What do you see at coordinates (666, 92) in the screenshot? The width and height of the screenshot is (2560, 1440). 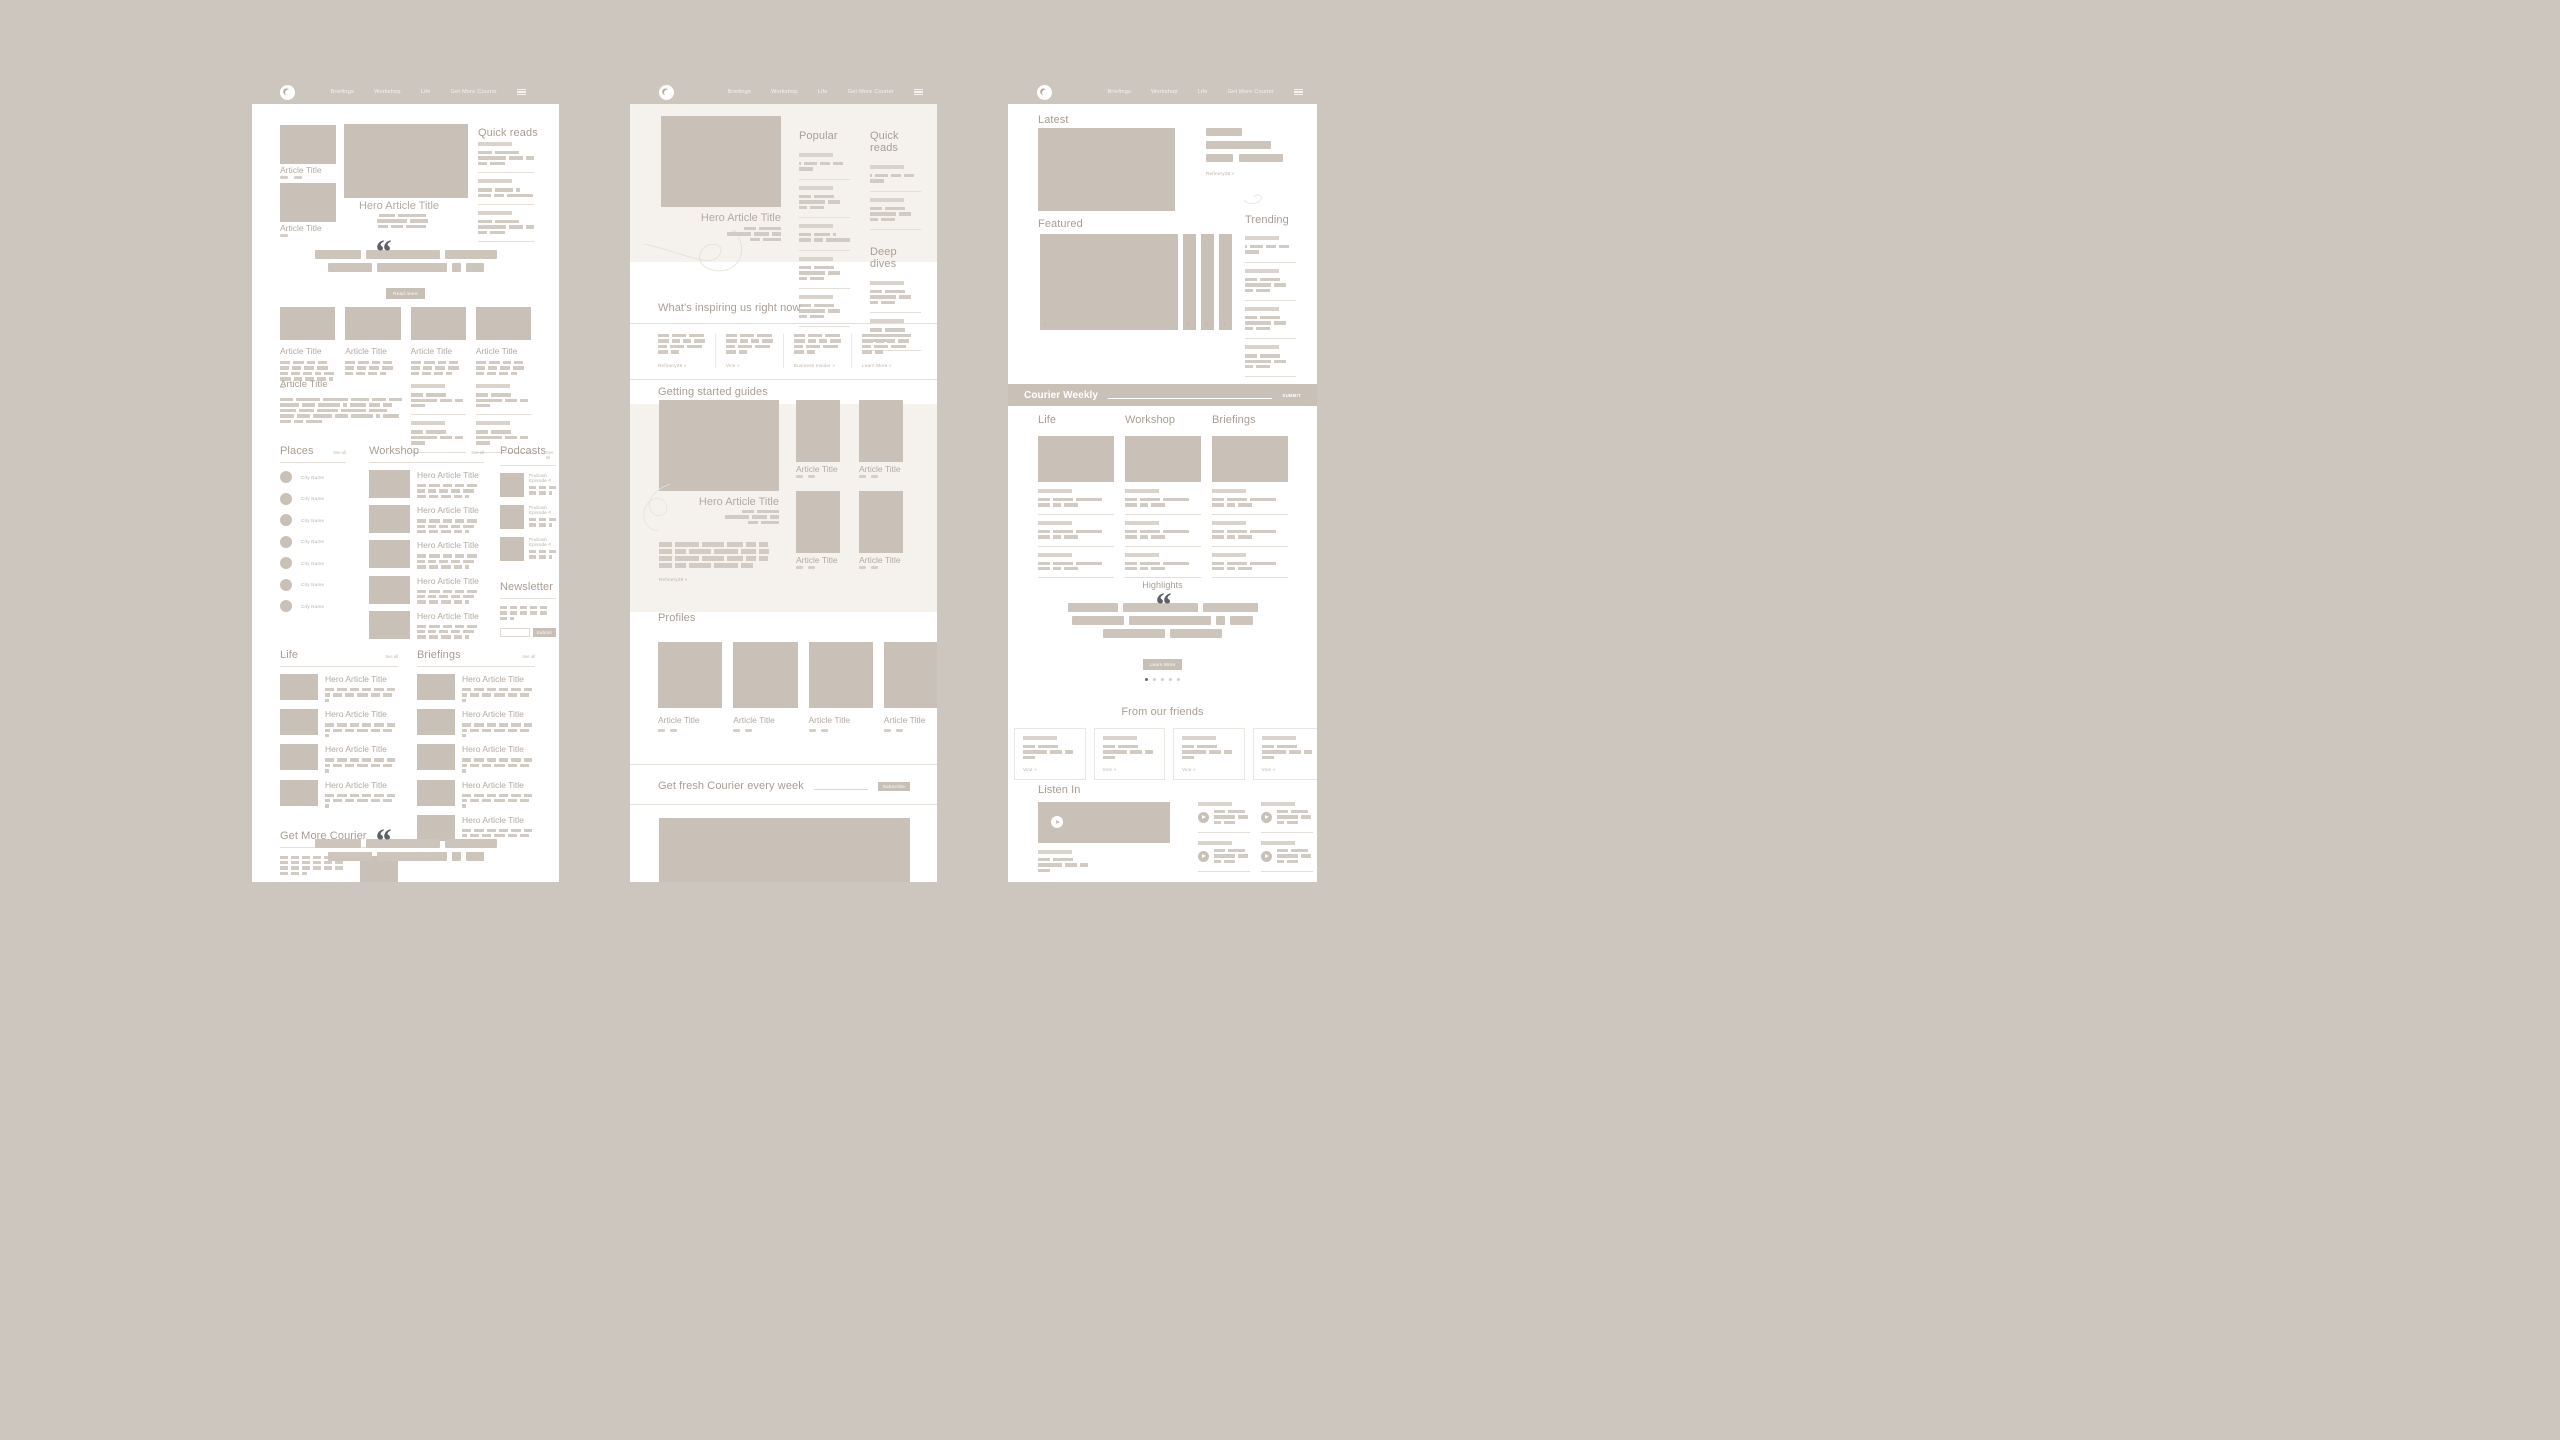 I see `courier-moon-logo` at bounding box center [666, 92].